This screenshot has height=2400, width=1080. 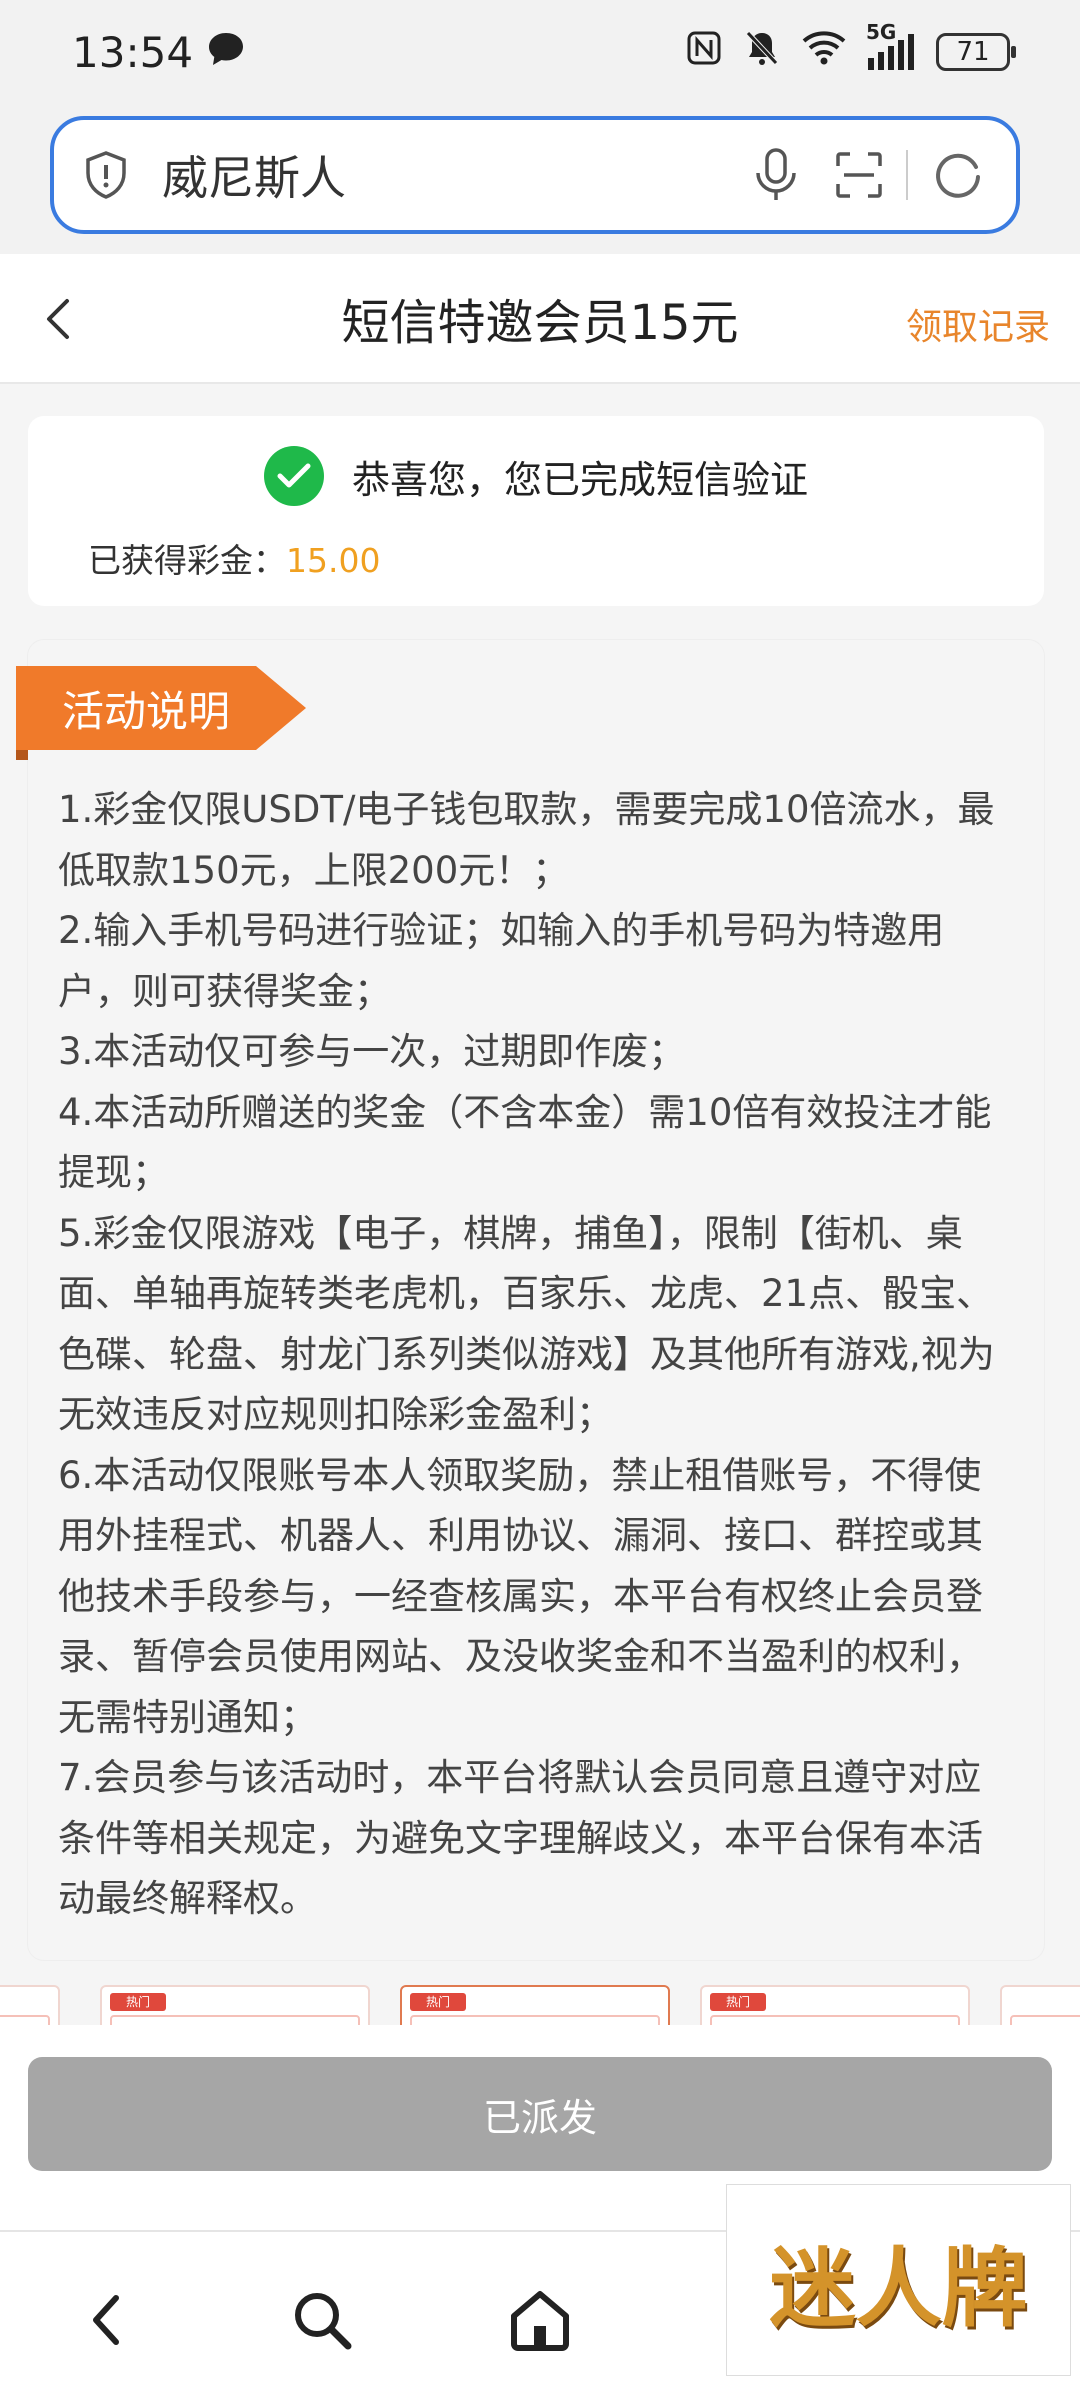 I want to click on status-bar: 13:54 5G 71, so click(x=540, y=52).